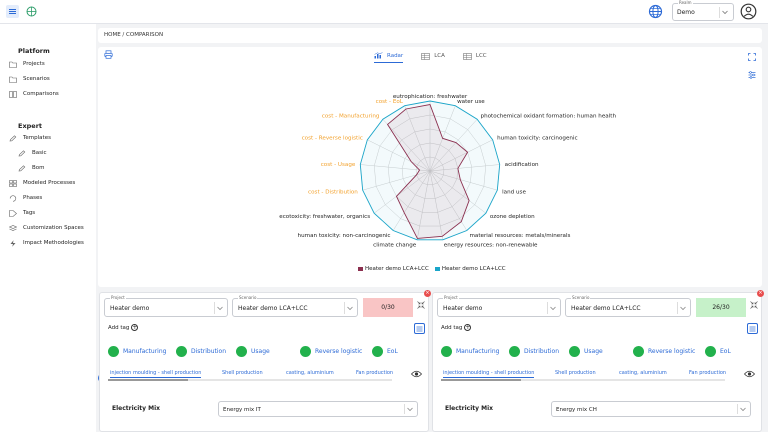  What do you see at coordinates (34, 64) in the screenshot?
I see `sidebar-item-label: Projects` at bounding box center [34, 64].